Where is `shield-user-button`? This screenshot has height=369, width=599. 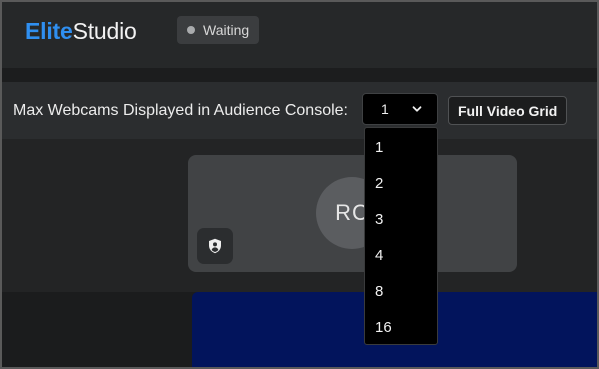 shield-user-button is located at coordinates (215, 246).